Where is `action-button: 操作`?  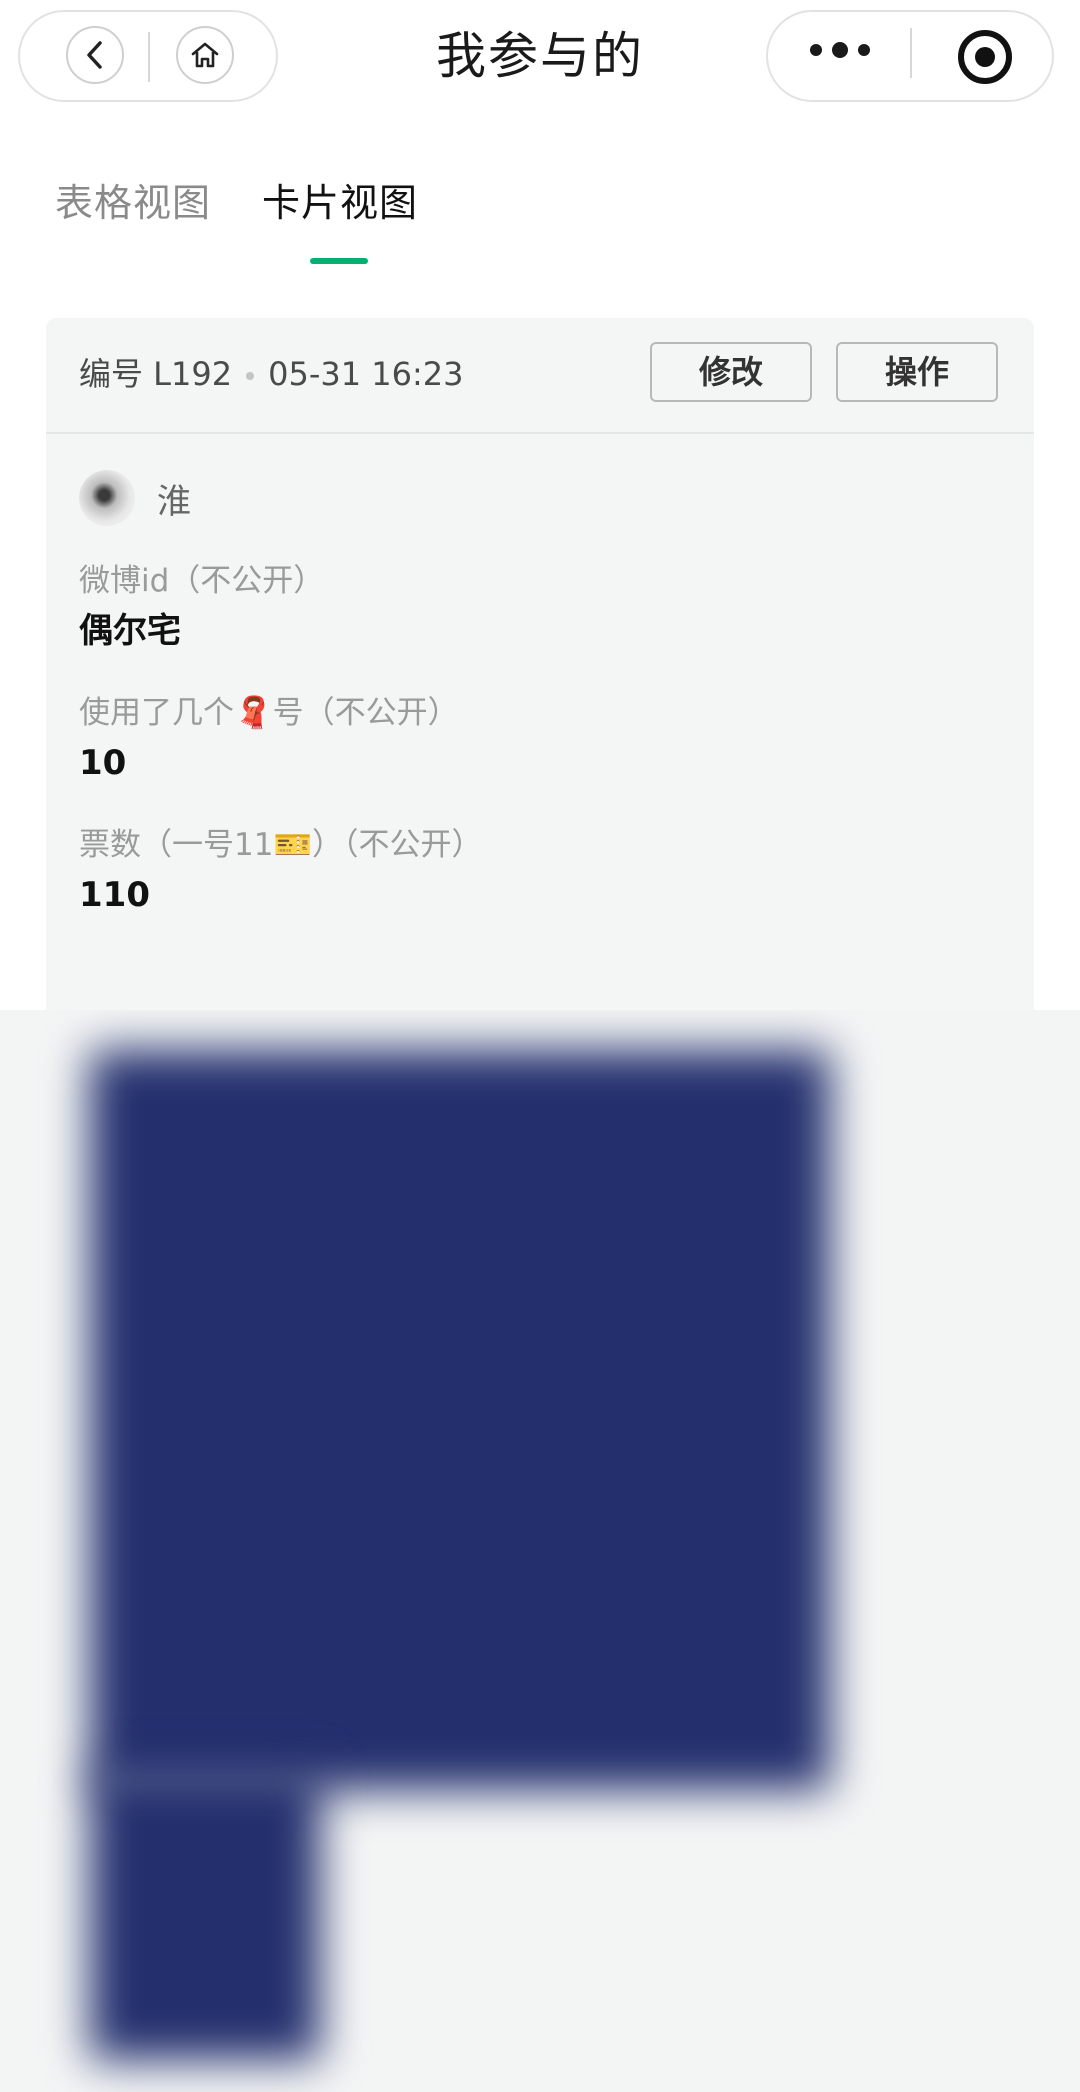 action-button: 操作 is located at coordinates (917, 372).